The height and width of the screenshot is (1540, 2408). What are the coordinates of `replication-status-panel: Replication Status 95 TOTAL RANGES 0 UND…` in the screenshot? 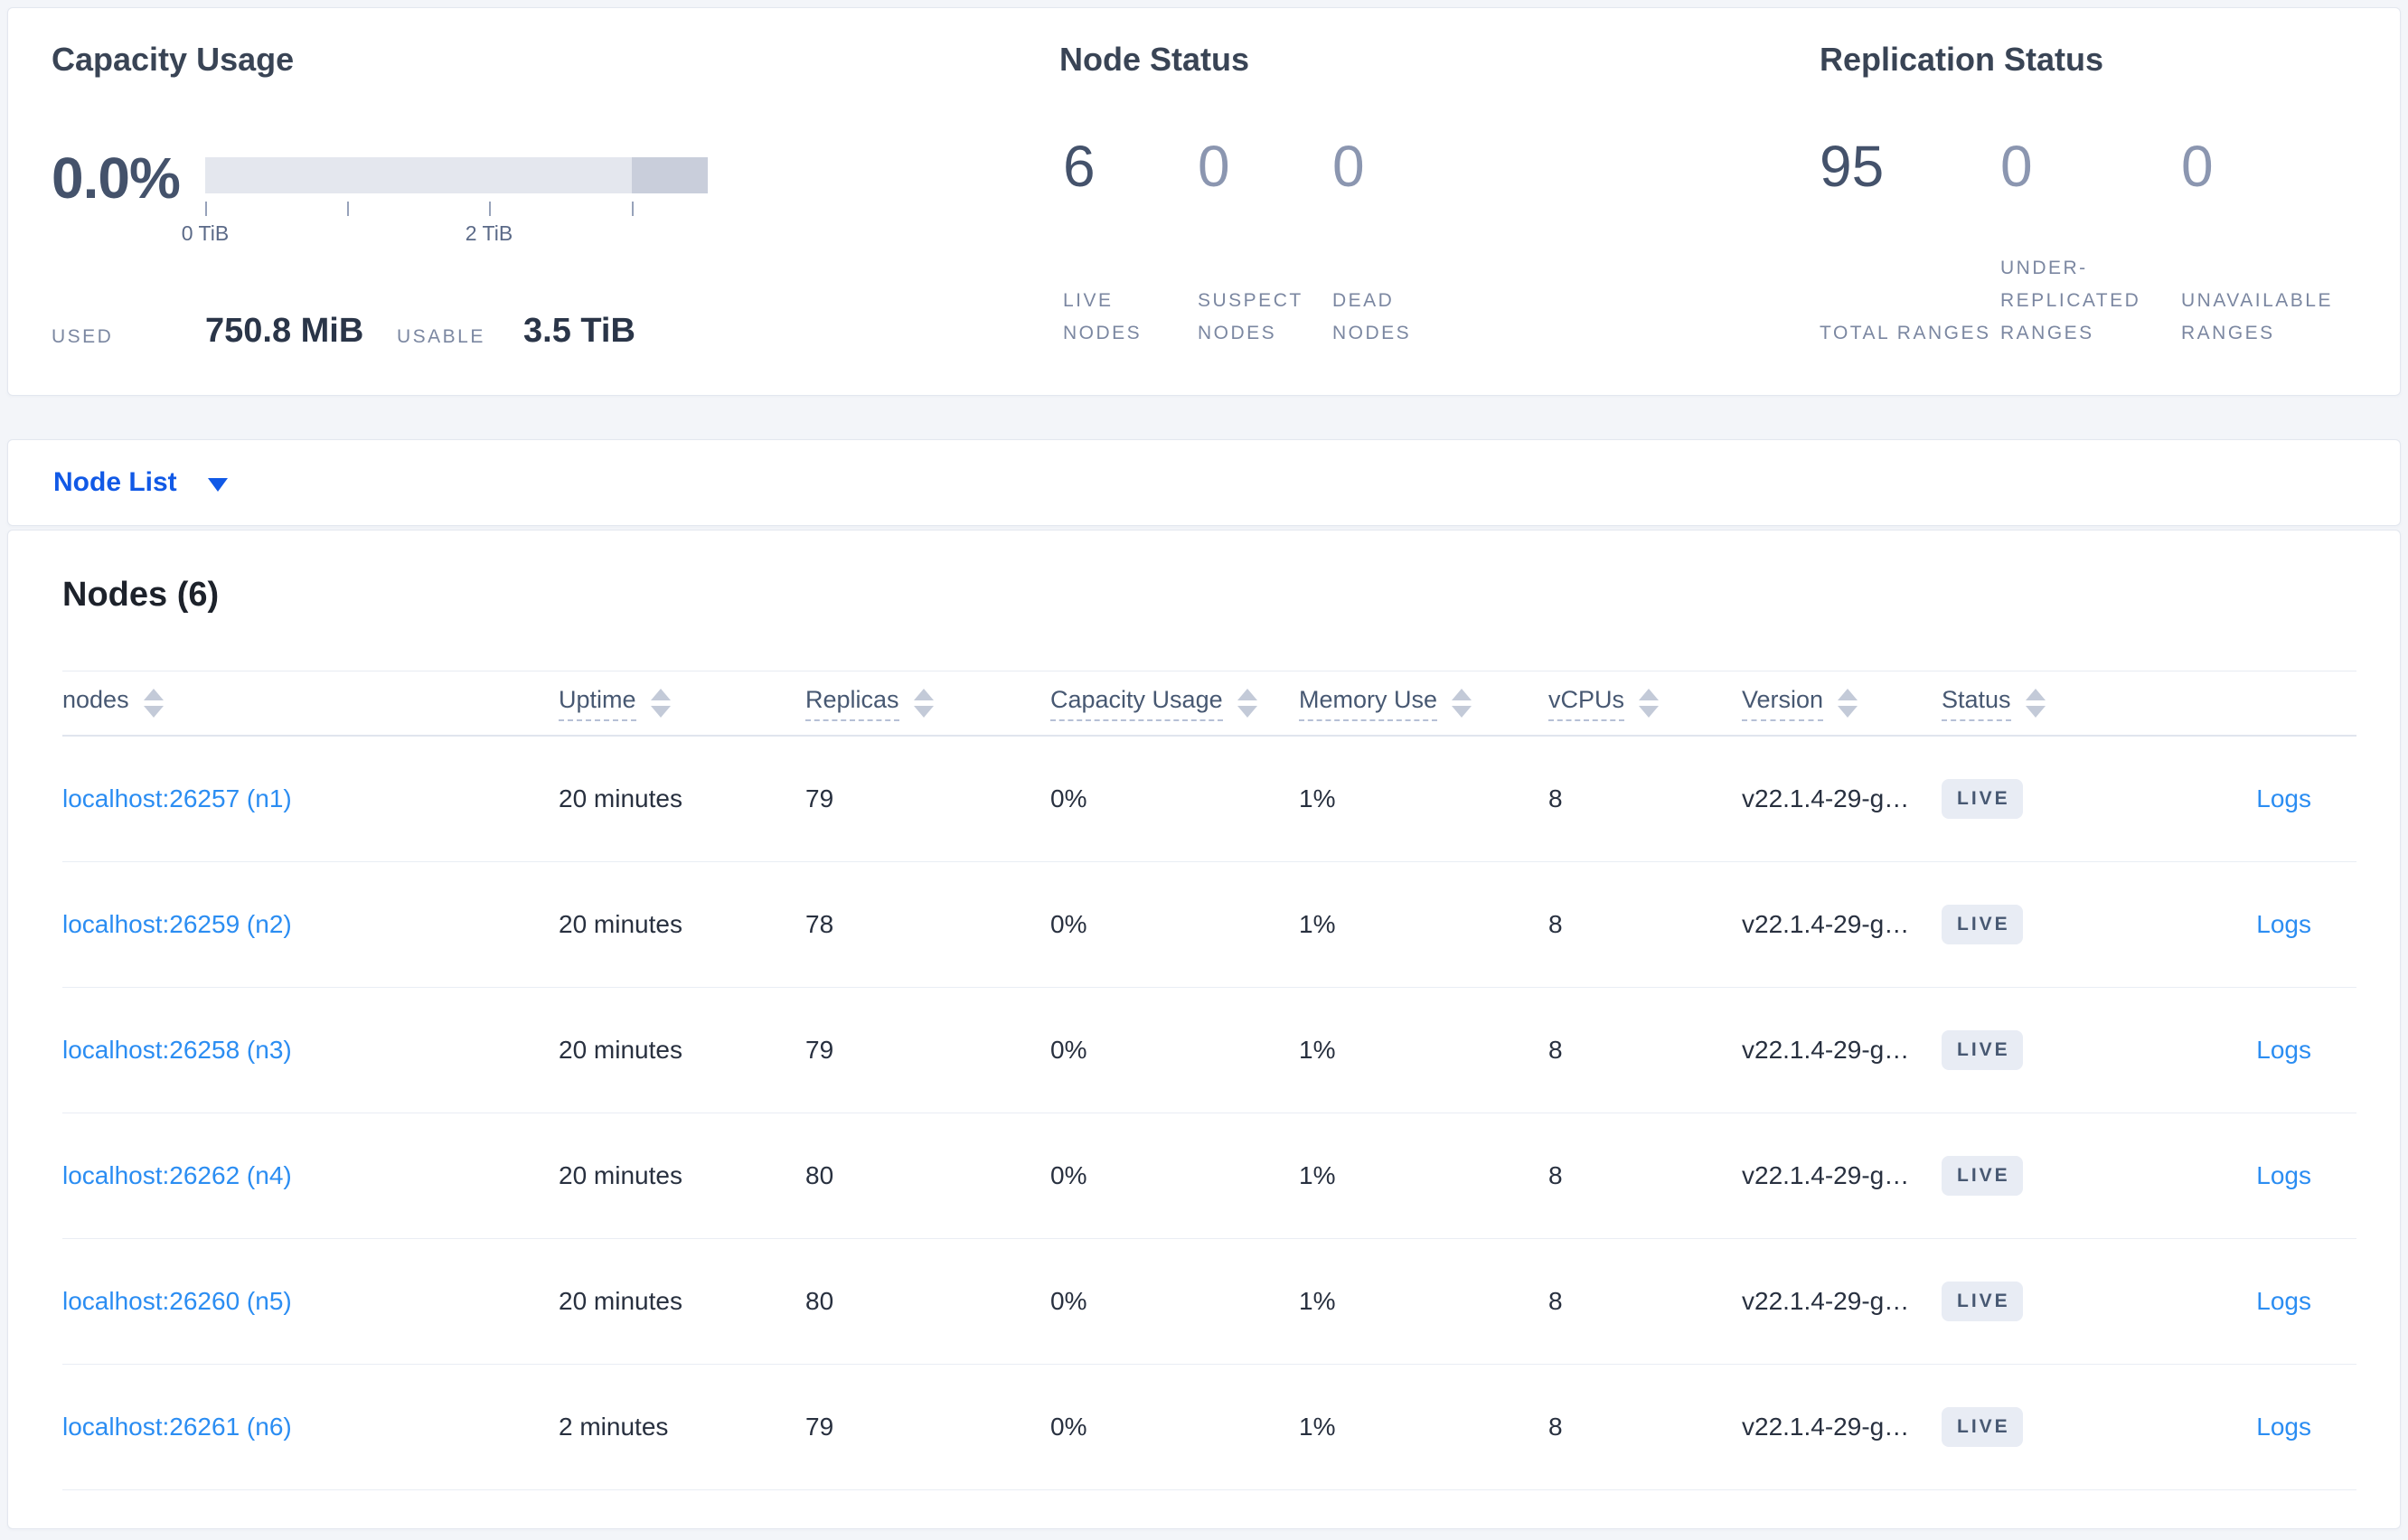 It's located at (2109, 201).